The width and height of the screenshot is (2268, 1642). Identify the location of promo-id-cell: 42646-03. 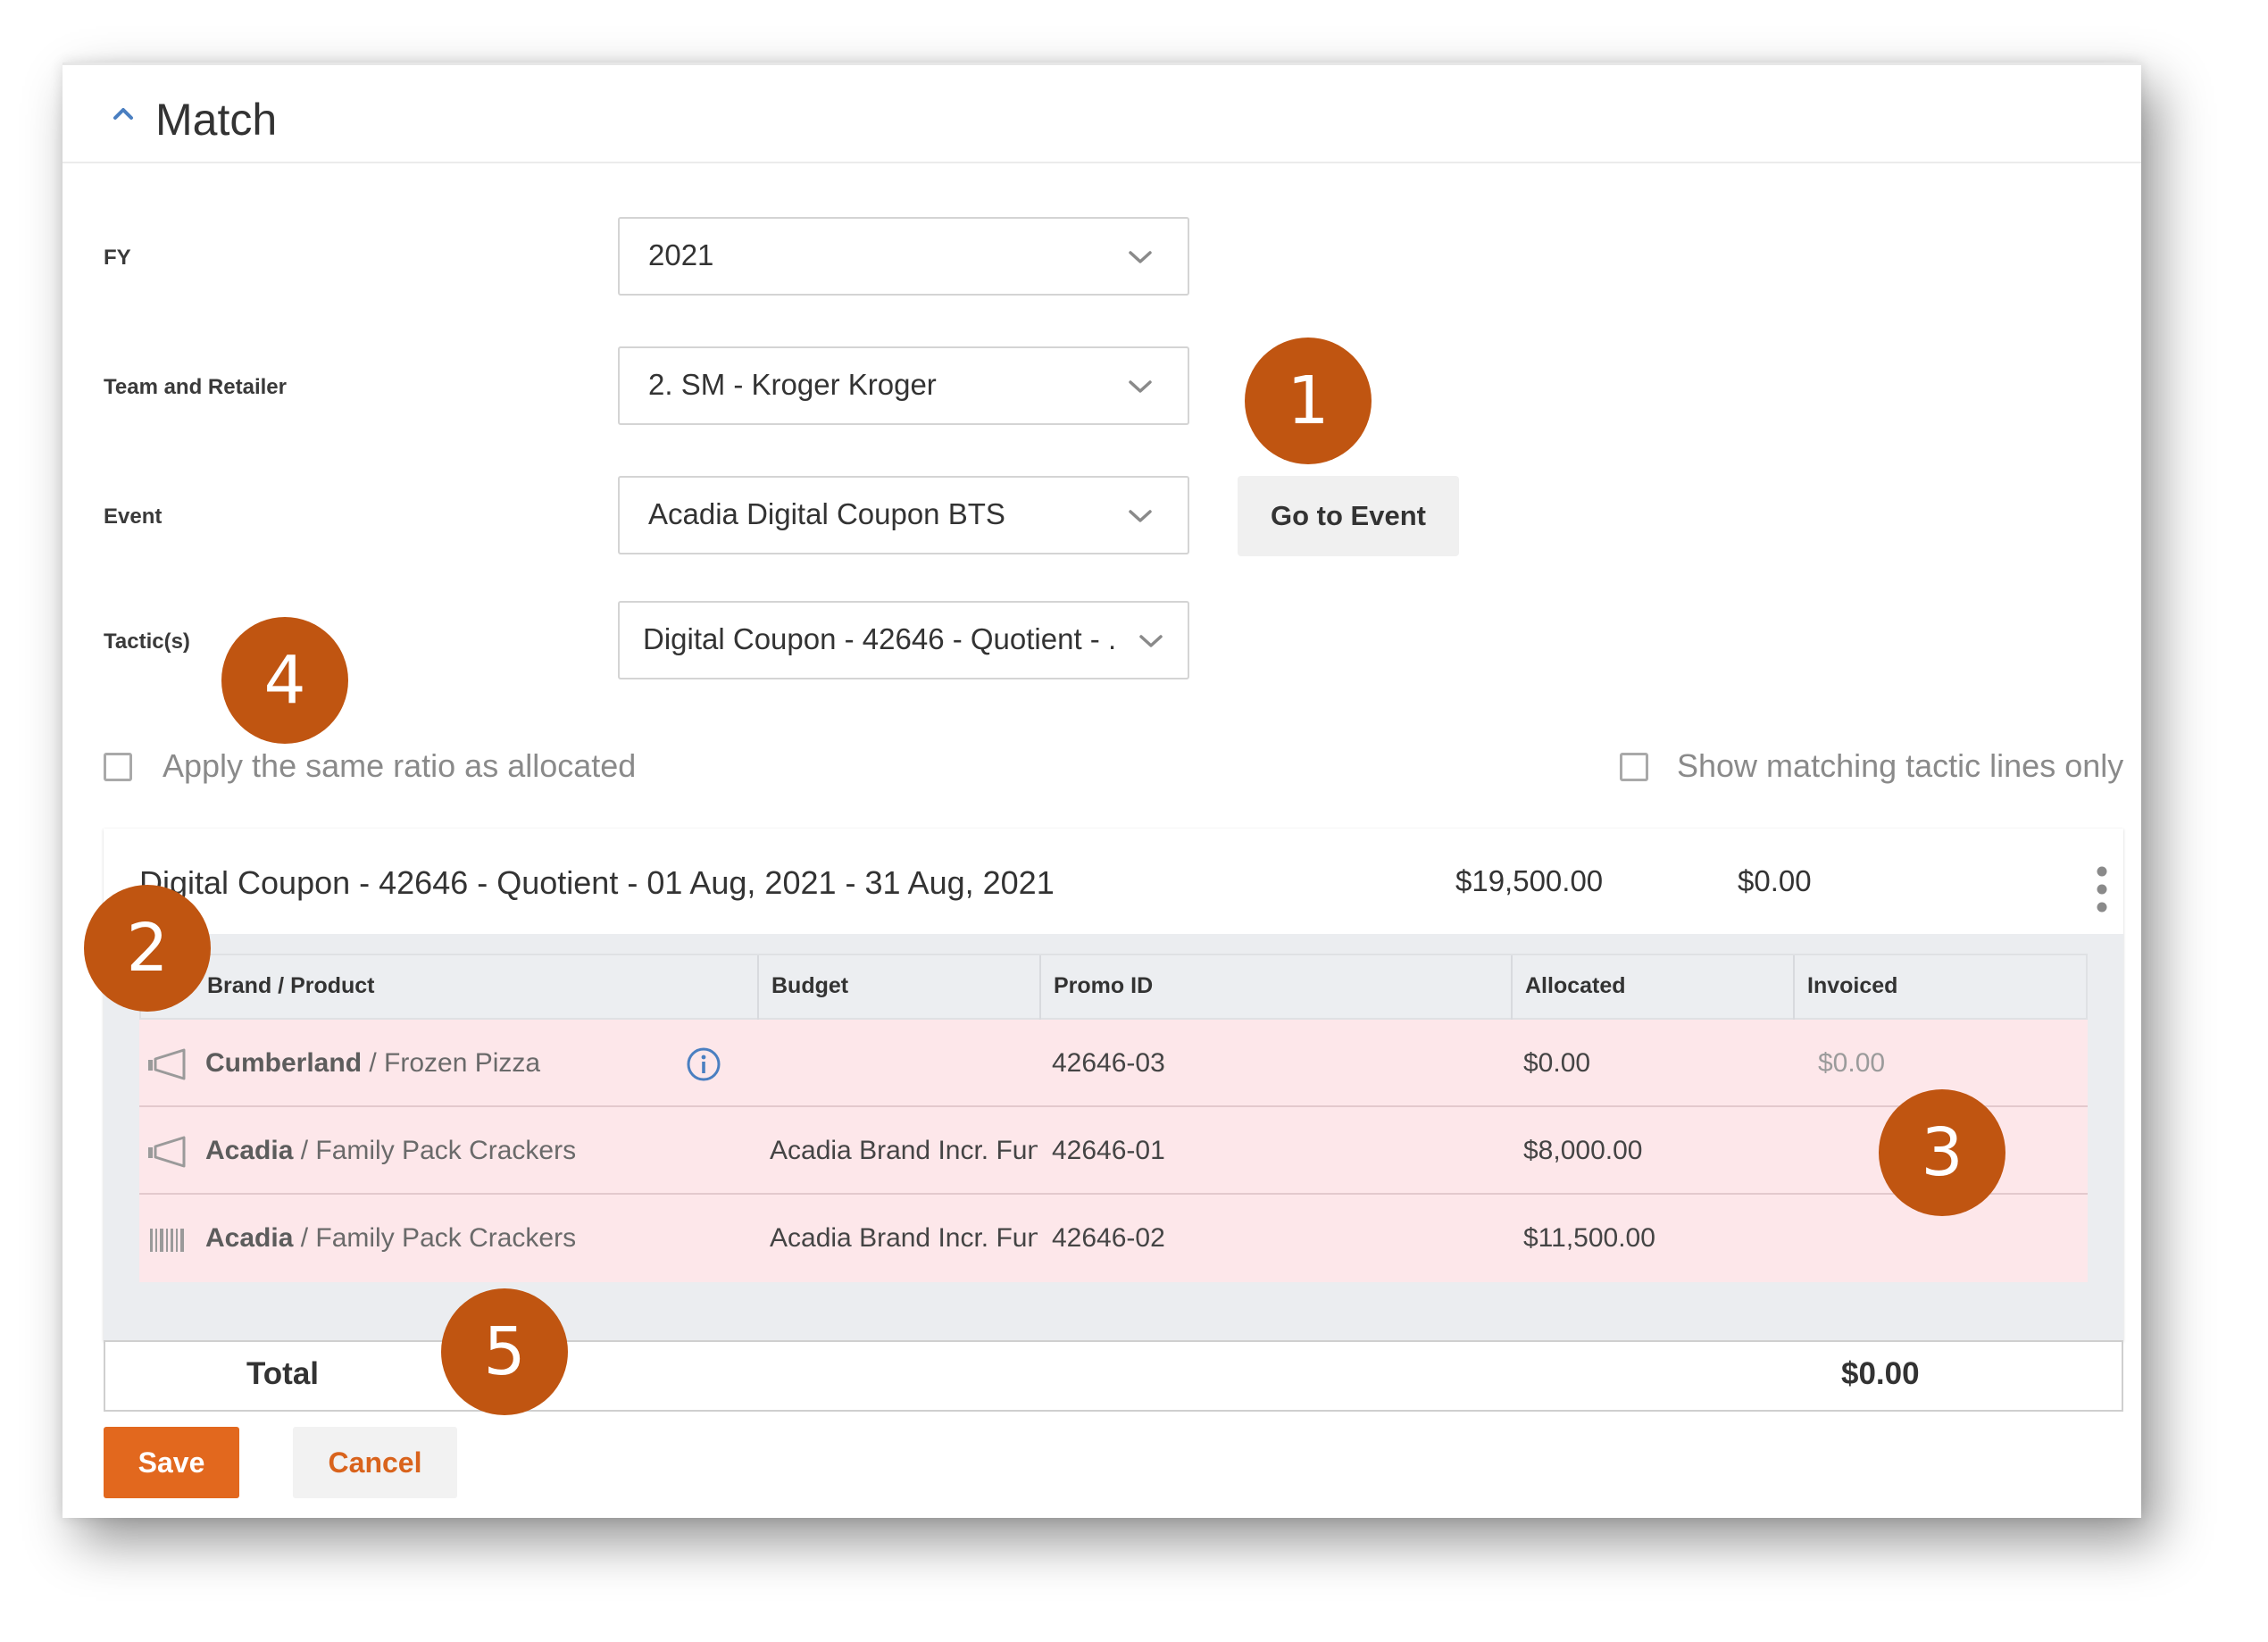
(1108, 1063).